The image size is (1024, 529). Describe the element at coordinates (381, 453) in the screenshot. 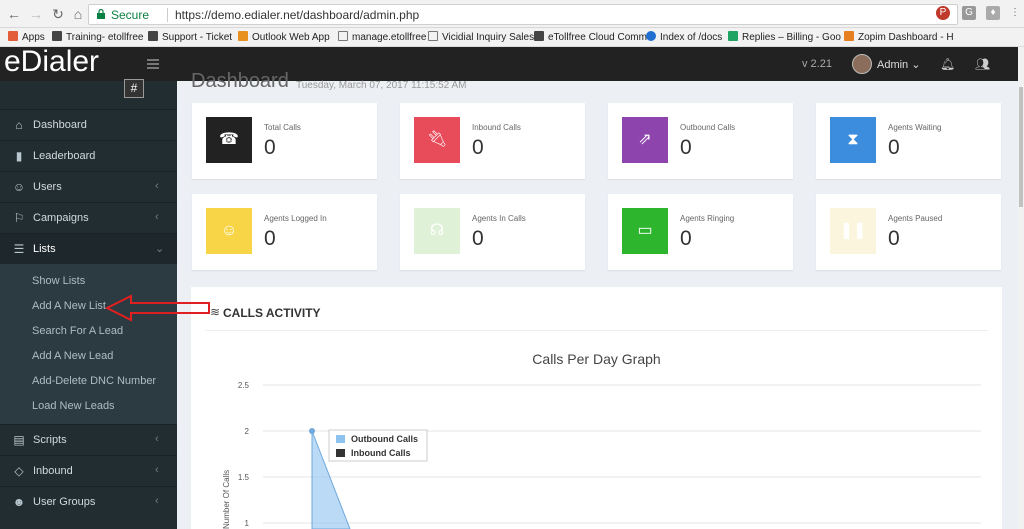

I see `legend-label-inbound: Inbound Calls` at that location.